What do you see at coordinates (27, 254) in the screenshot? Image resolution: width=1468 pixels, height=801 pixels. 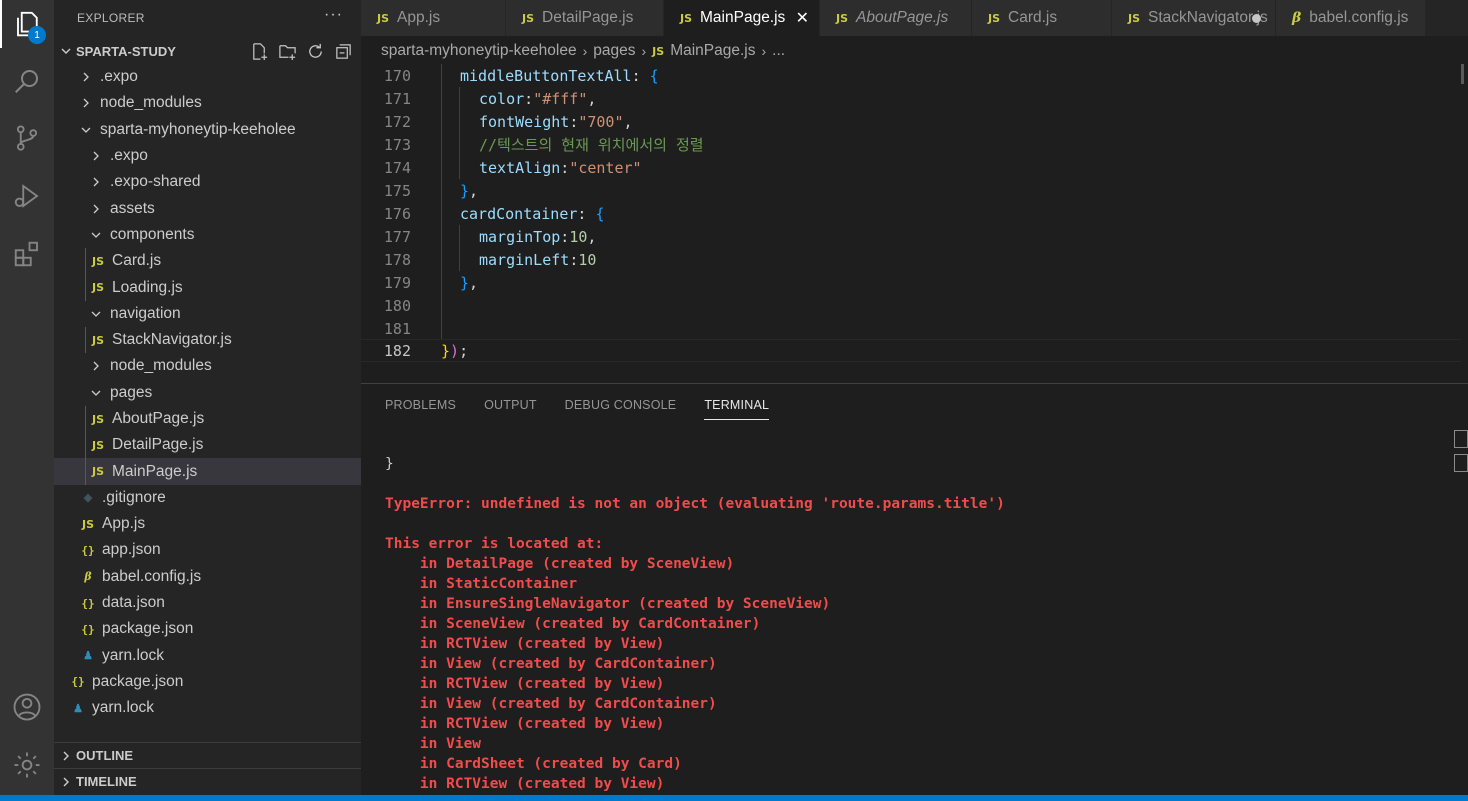 I see `extensions-icon` at bounding box center [27, 254].